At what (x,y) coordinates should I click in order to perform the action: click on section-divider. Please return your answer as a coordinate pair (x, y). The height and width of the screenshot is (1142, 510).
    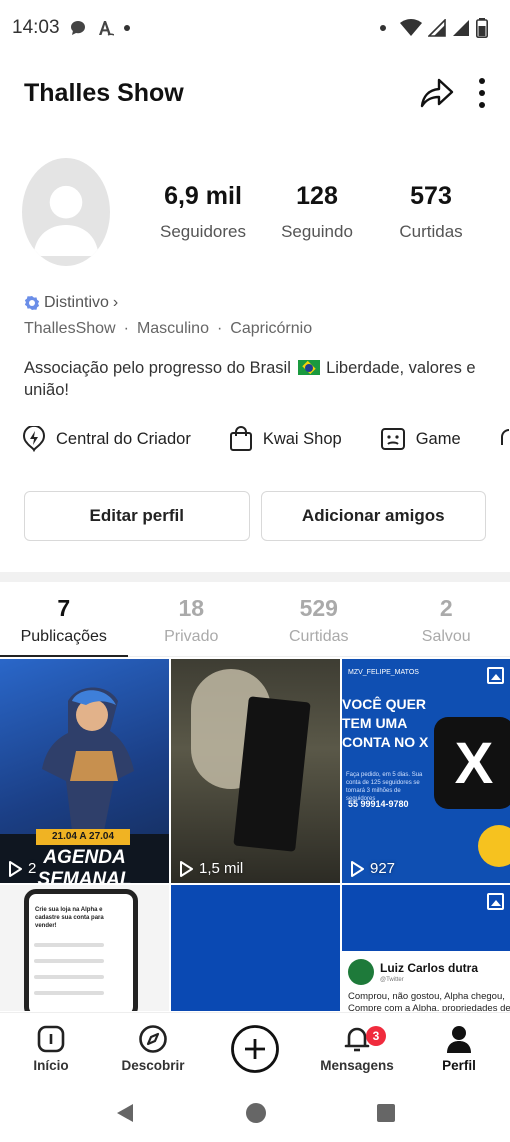
    Looking at the image, I should click on (255, 577).